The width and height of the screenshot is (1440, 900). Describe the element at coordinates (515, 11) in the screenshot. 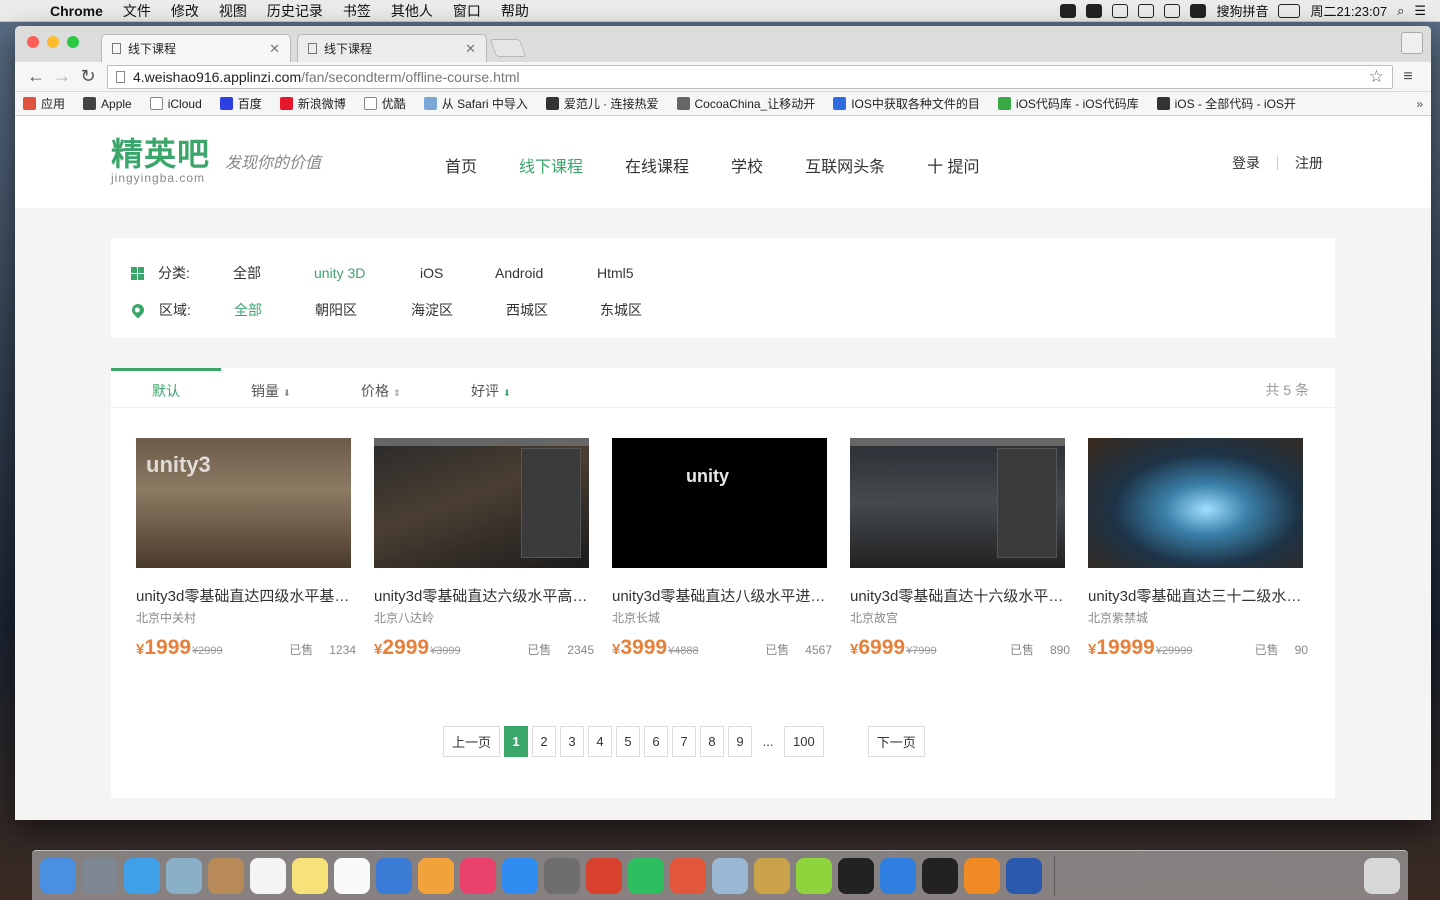

I see `menu-help: 帮助` at that location.